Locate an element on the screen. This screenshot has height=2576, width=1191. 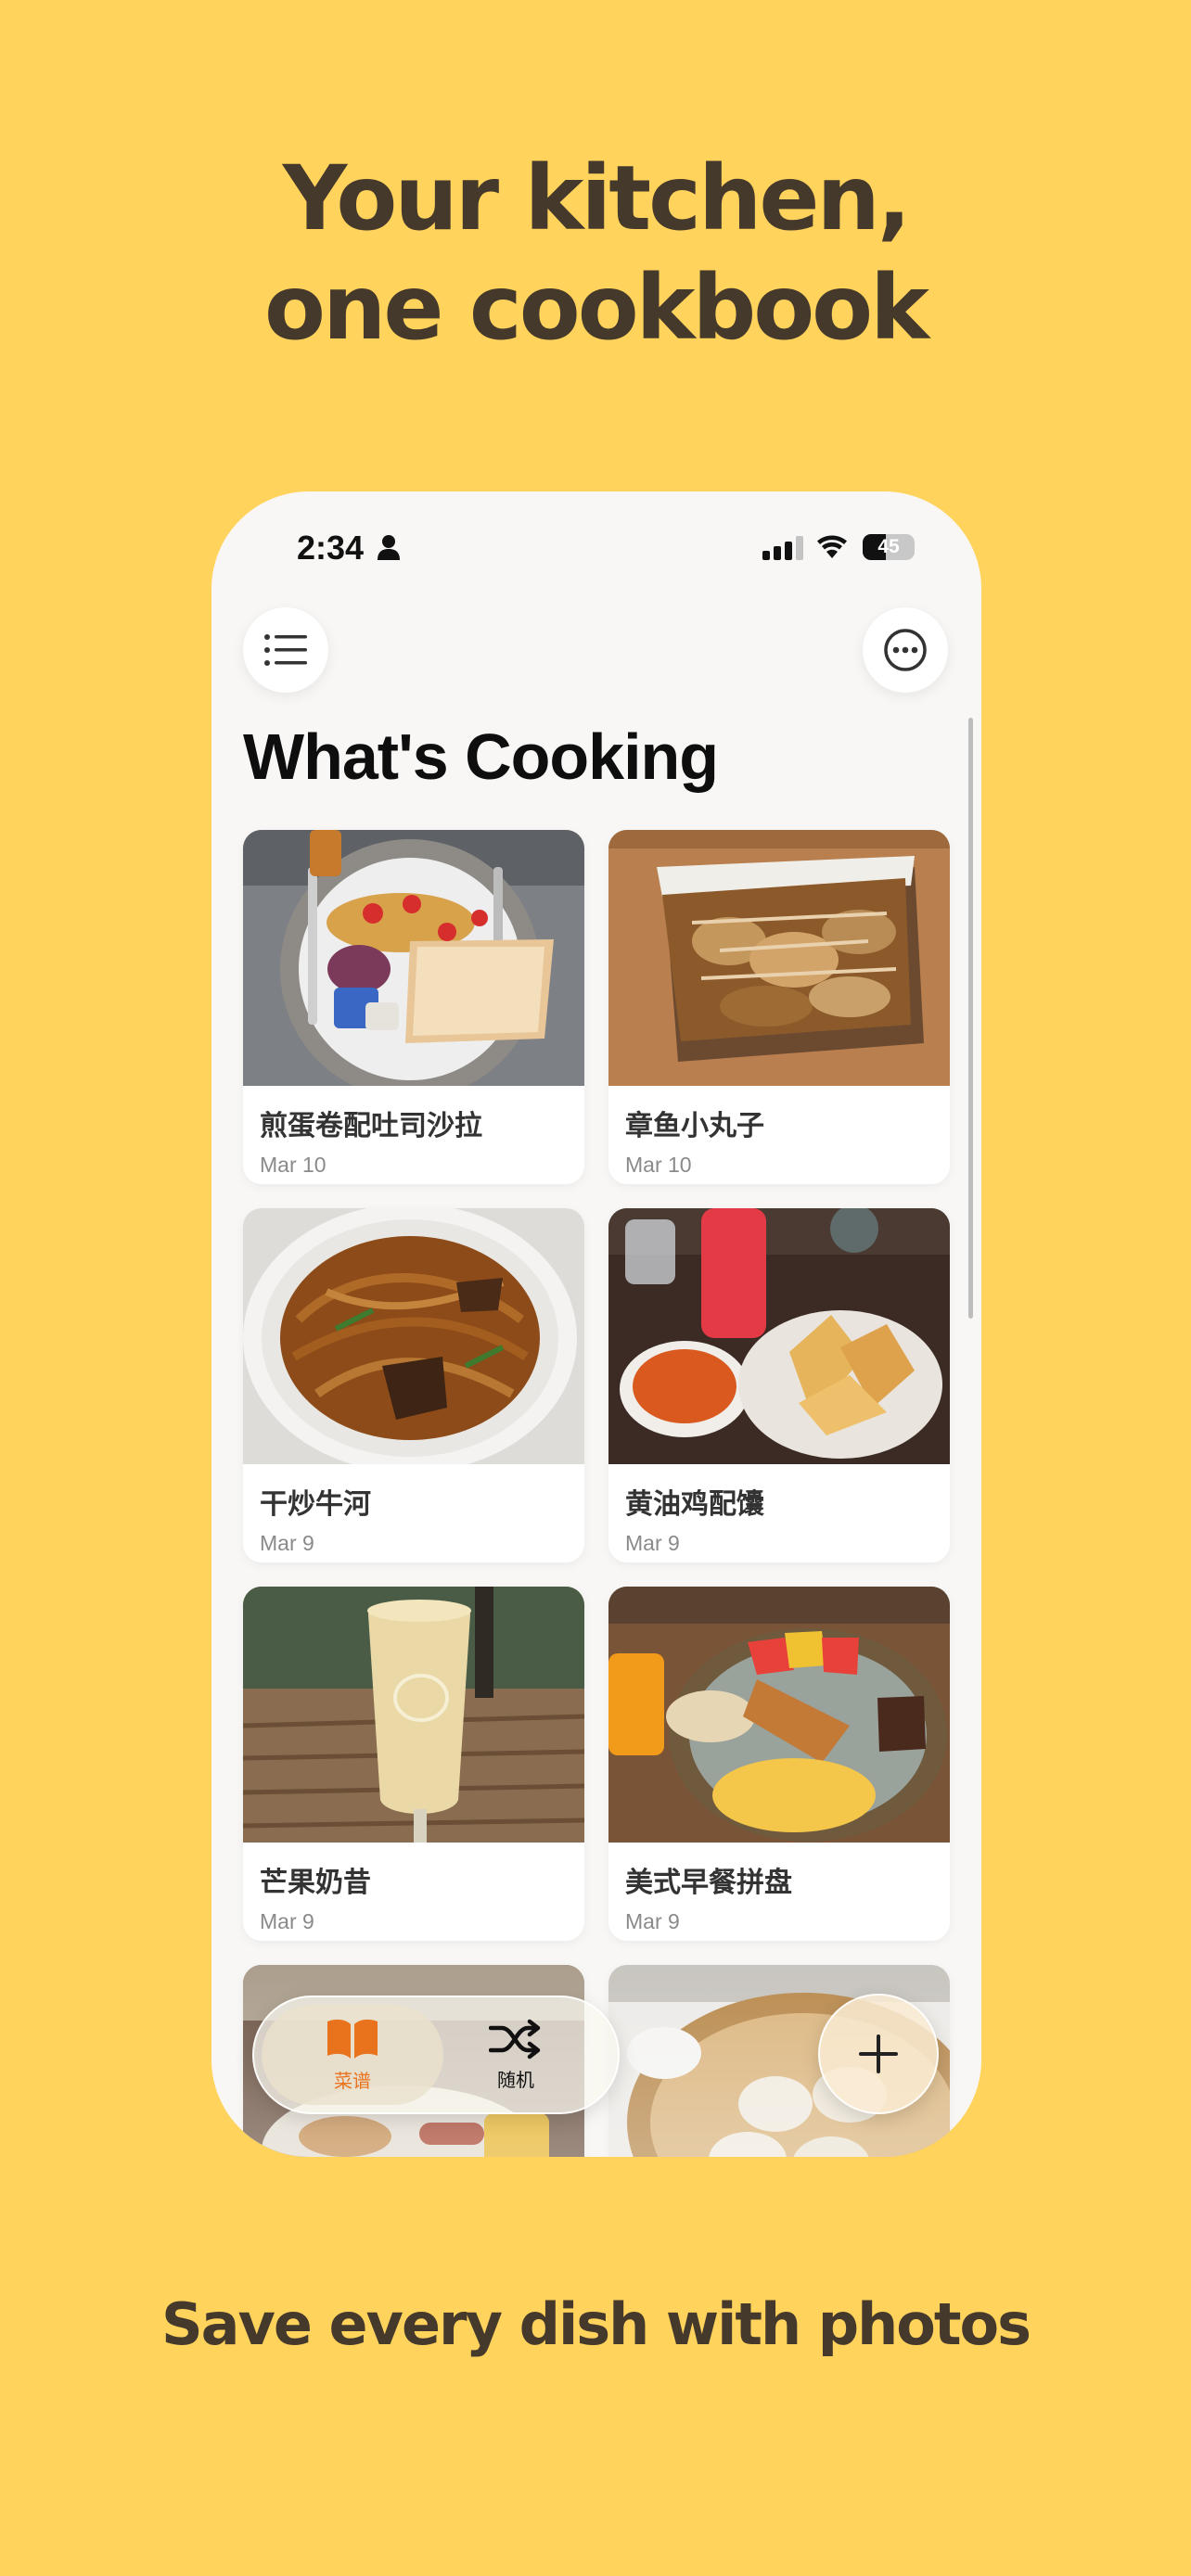
more-options-button is located at coordinates (905, 650).